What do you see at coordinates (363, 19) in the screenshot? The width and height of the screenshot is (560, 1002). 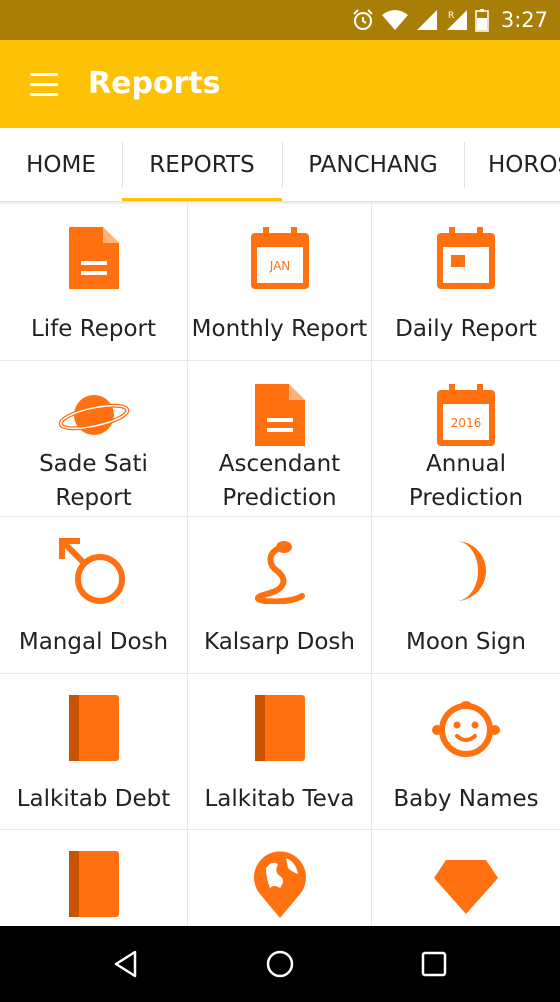 I see `alarm-icon` at bounding box center [363, 19].